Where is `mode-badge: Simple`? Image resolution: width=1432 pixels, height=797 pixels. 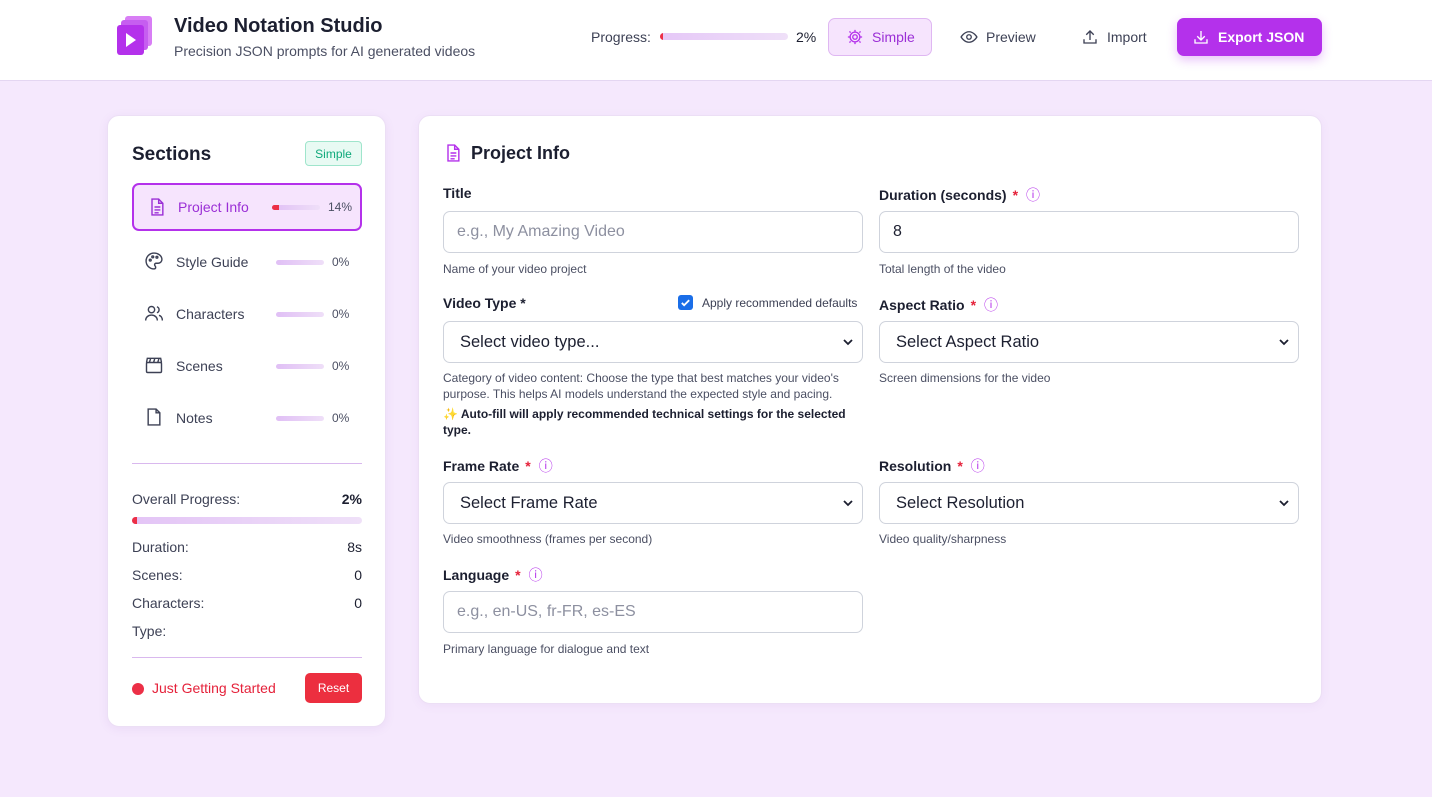
mode-badge: Simple is located at coordinates (333, 153).